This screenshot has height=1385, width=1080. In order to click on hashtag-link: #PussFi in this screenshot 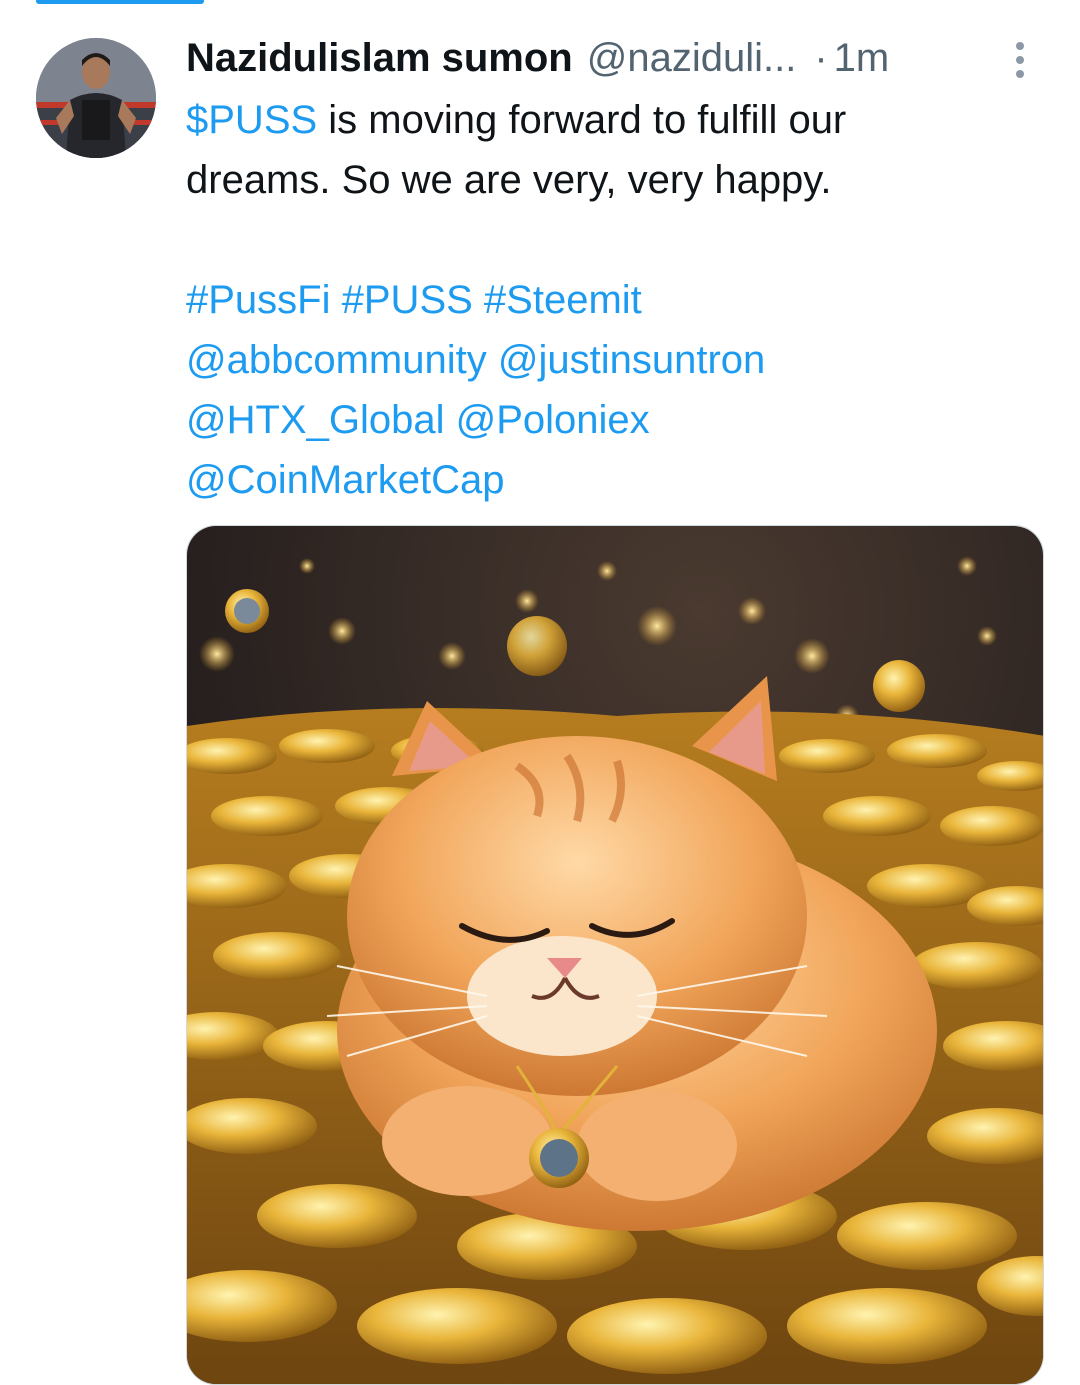, I will do `click(258, 300)`.